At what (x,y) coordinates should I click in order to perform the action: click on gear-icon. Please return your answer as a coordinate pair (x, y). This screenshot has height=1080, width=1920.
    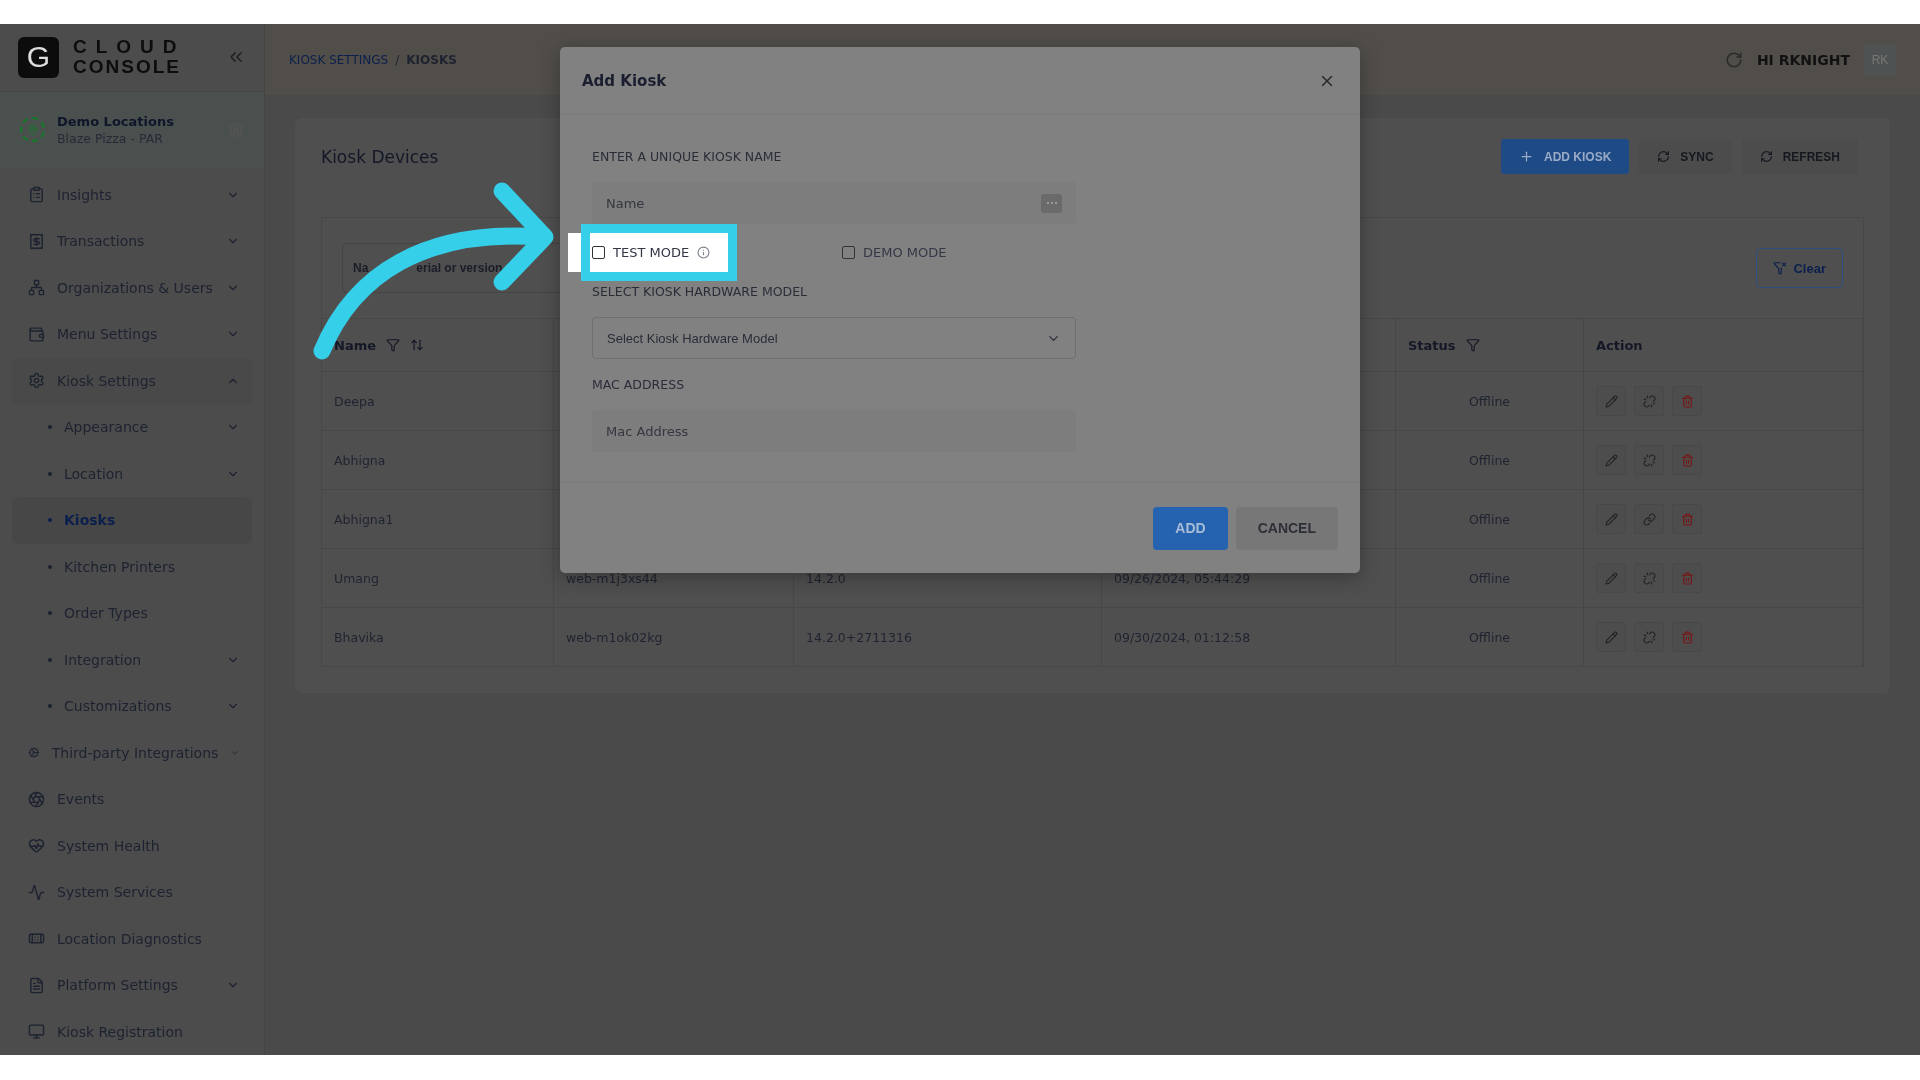
    Looking at the image, I should click on (36, 381).